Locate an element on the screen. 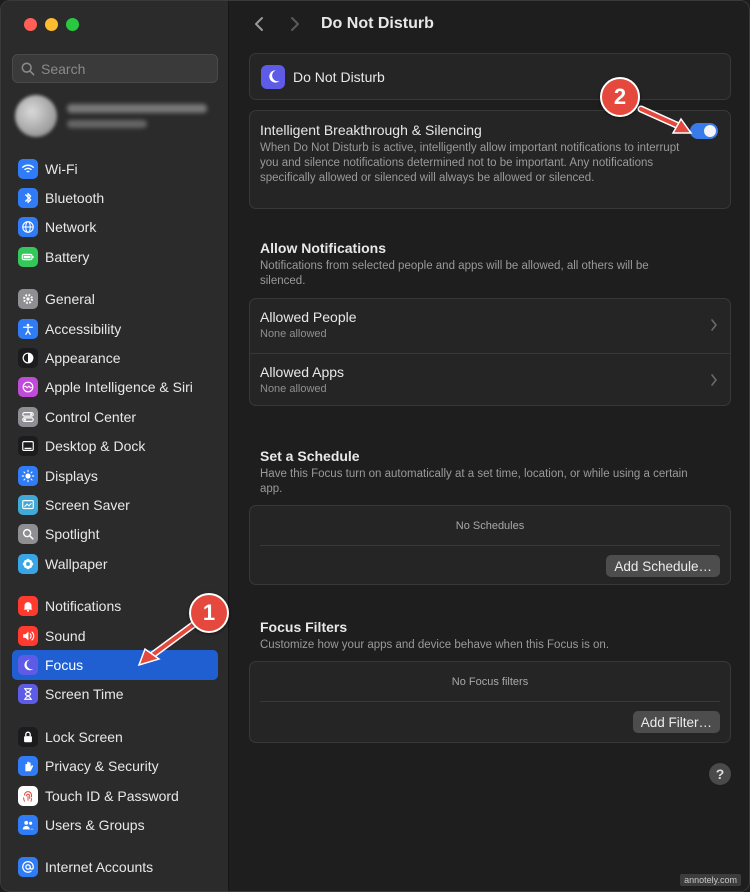  gear-icon is located at coordinates (28, 299).